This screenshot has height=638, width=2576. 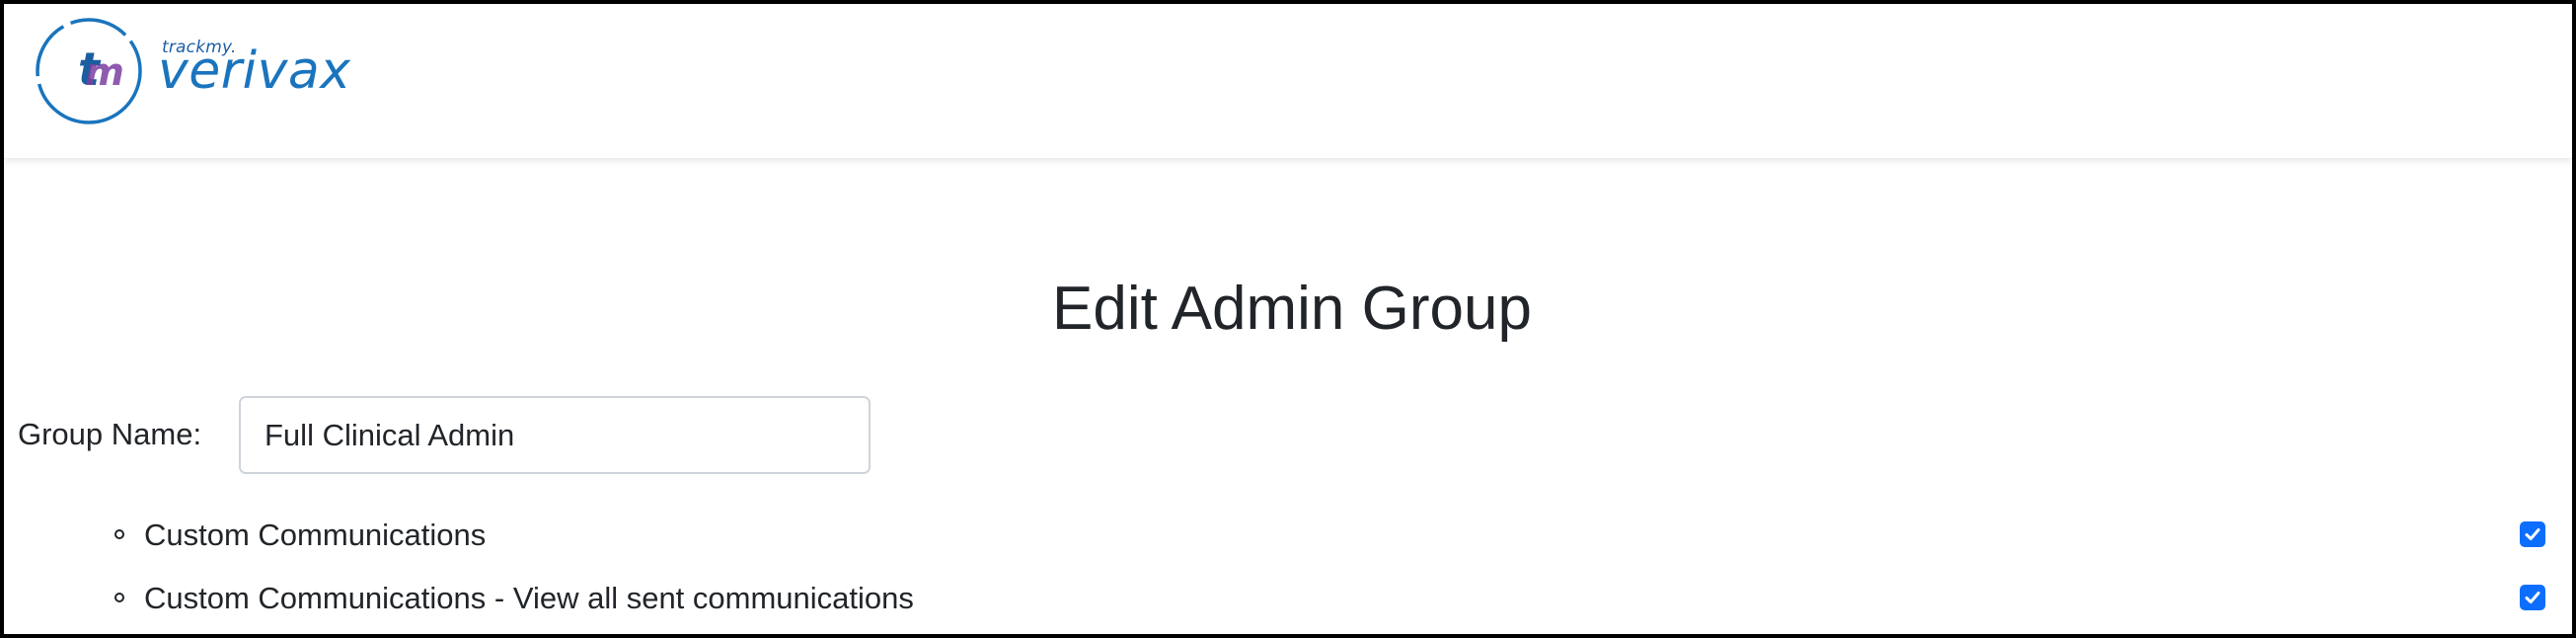 What do you see at coordinates (1292, 309) in the screenshot?
I see `page-title: Edit Admin Group` at bounding box center [1292, 309].